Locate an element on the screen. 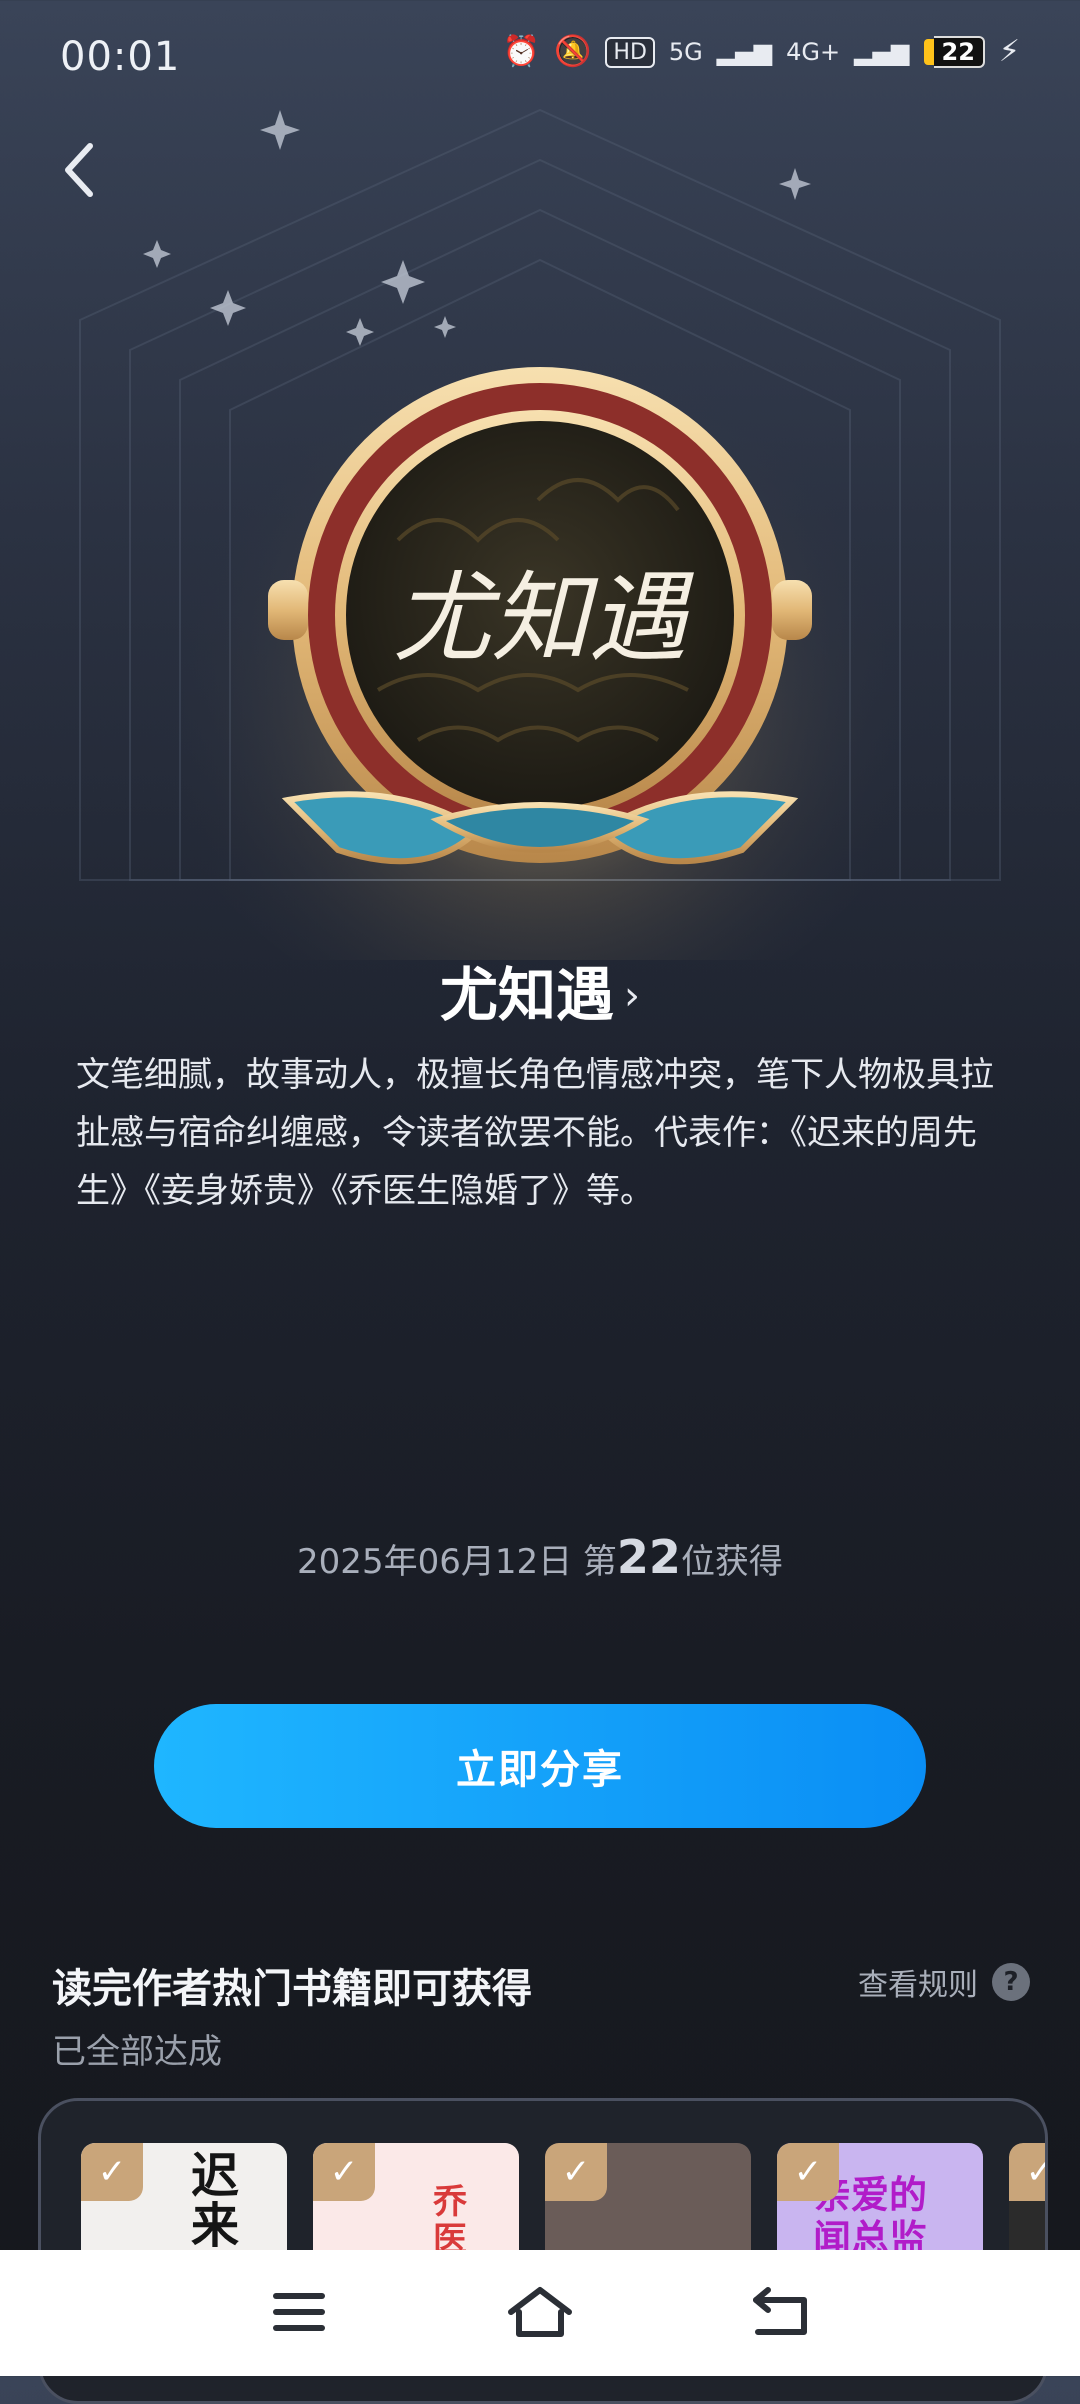 The image size is (1080, 2404). chevron-right-icon: › is located at coordinates (632, 996).